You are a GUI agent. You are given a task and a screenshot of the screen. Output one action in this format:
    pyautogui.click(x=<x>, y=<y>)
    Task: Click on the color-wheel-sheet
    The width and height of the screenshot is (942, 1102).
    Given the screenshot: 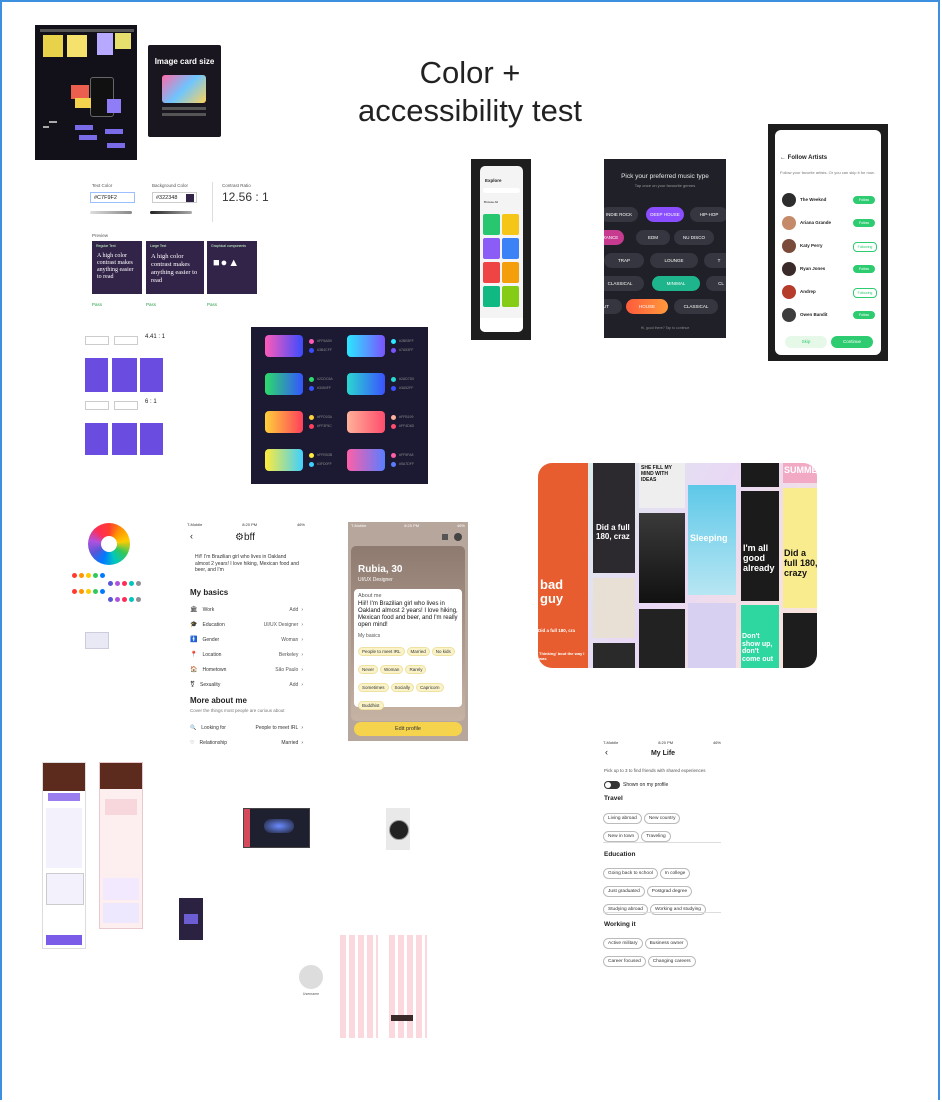 What is the action you would take?
    pyautogui.click(x=107, y=568)
    